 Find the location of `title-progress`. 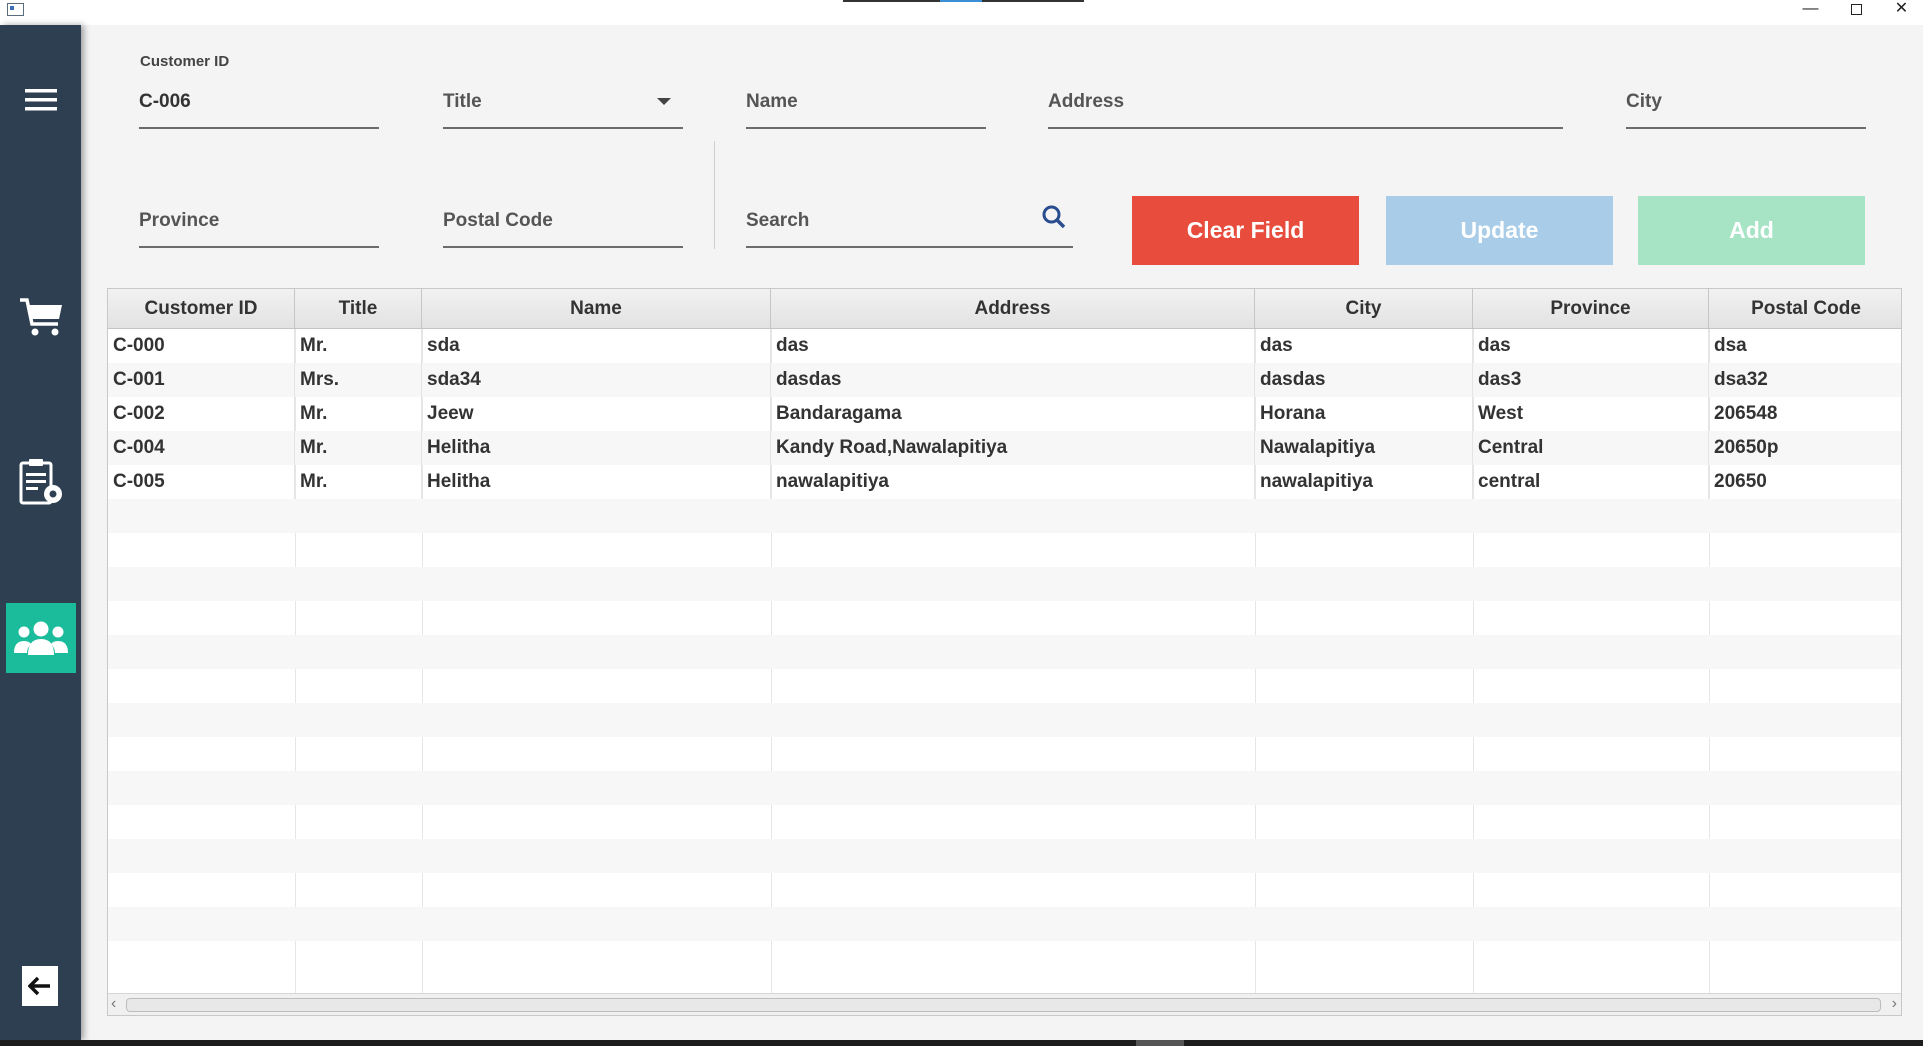

title-progress is located at coordinates (963, 1).